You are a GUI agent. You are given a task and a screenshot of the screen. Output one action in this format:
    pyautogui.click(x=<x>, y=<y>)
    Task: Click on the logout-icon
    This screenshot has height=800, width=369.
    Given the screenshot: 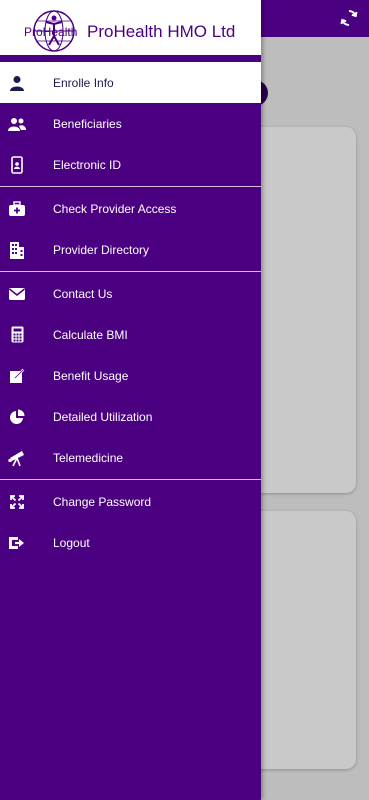 What is the action you would take?
    pyautogui.click(x=17, y=543)
    